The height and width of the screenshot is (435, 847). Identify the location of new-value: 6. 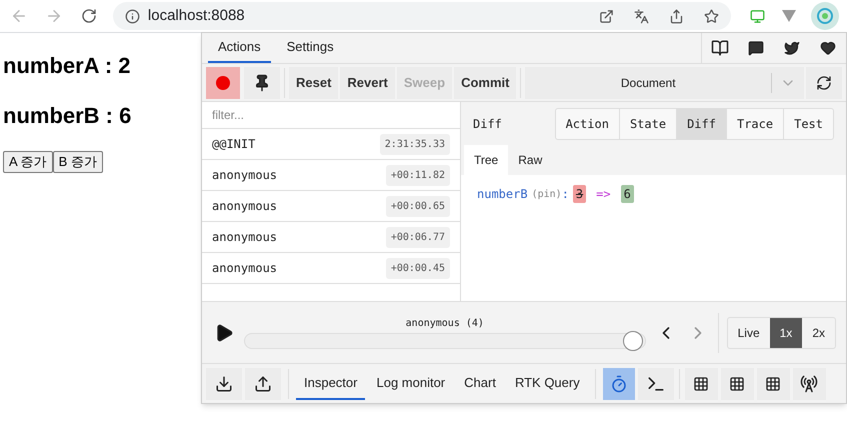
(627, 194).